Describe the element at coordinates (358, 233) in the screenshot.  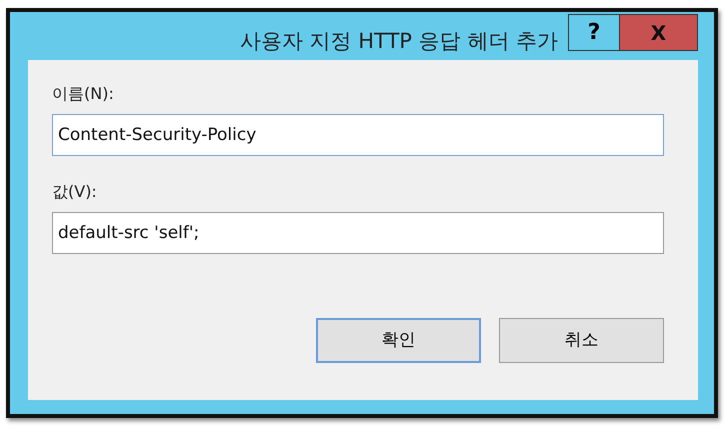
I see `text-field: default-src 'self';` at that location.